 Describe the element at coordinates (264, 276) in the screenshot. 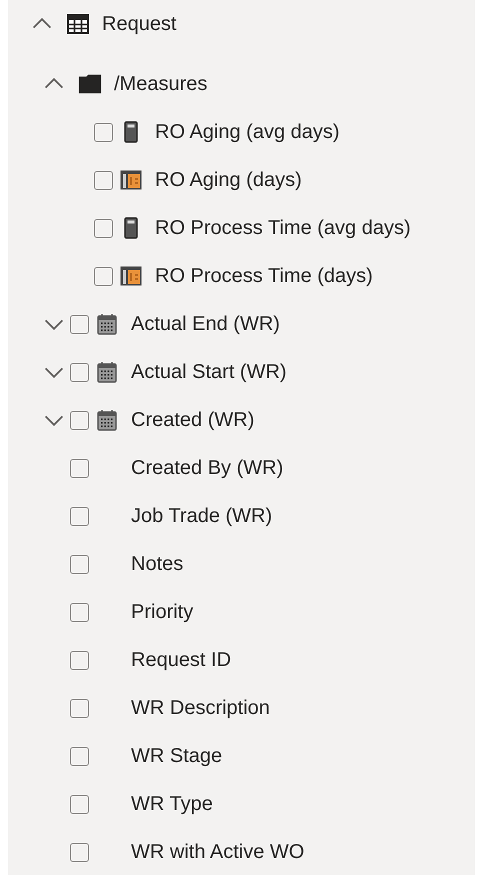

I see `measure-name: RO Process Time (days)` at that location.